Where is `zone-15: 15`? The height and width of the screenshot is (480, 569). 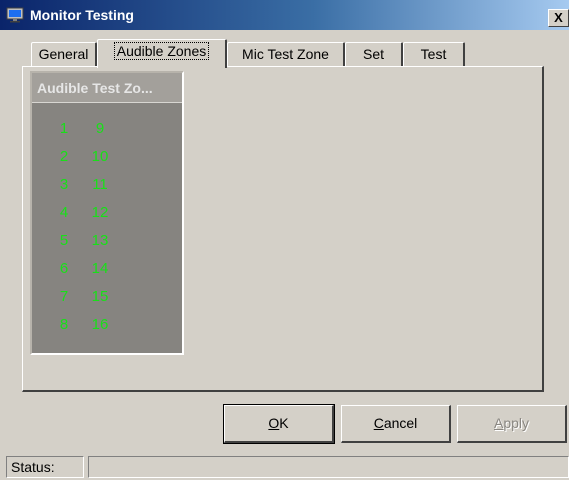 zone-15: 15 is located at coordinates (100, 297).